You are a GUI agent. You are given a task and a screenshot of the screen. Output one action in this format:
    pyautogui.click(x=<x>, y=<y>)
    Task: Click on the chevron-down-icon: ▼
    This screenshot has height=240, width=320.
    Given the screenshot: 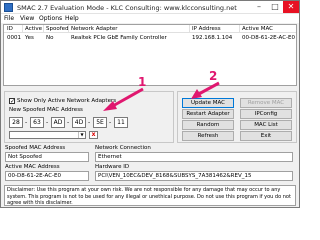 What is the action you would take?
    pyautogui.click(x=81, y=135)
    